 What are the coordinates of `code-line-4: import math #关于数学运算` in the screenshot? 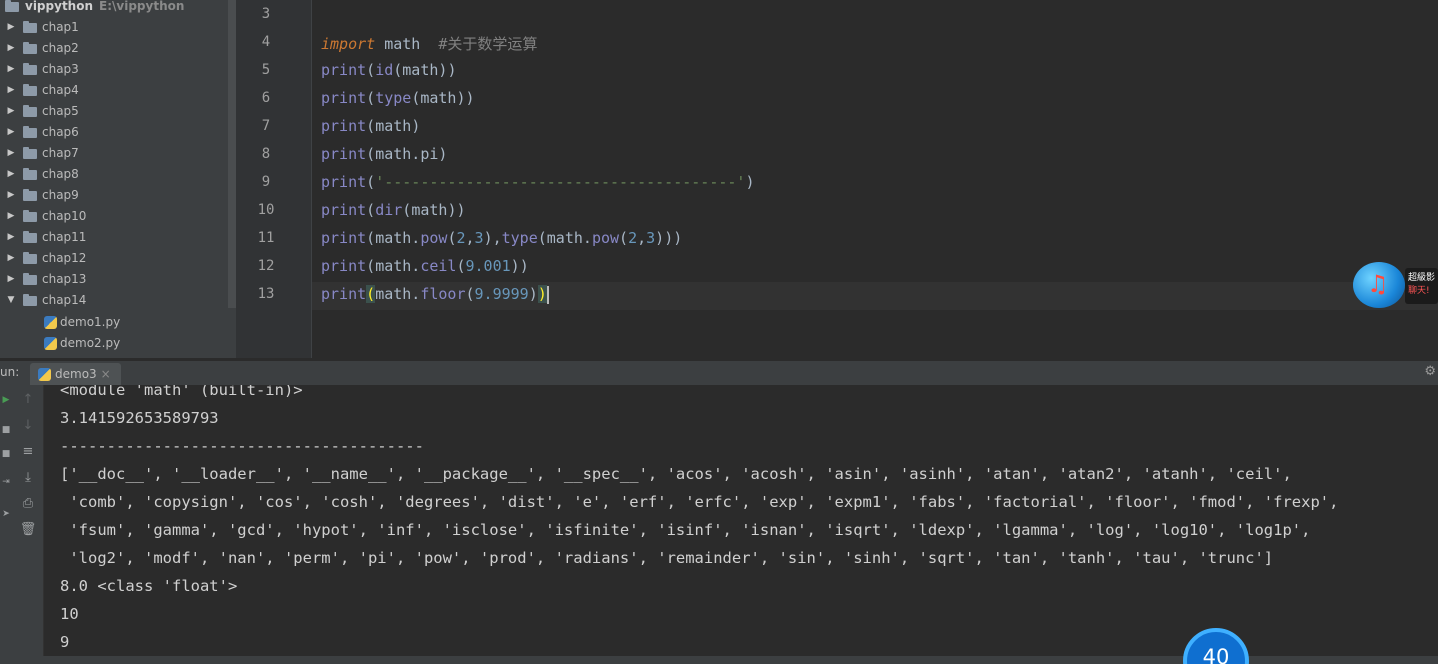 It's located at (429, 43).